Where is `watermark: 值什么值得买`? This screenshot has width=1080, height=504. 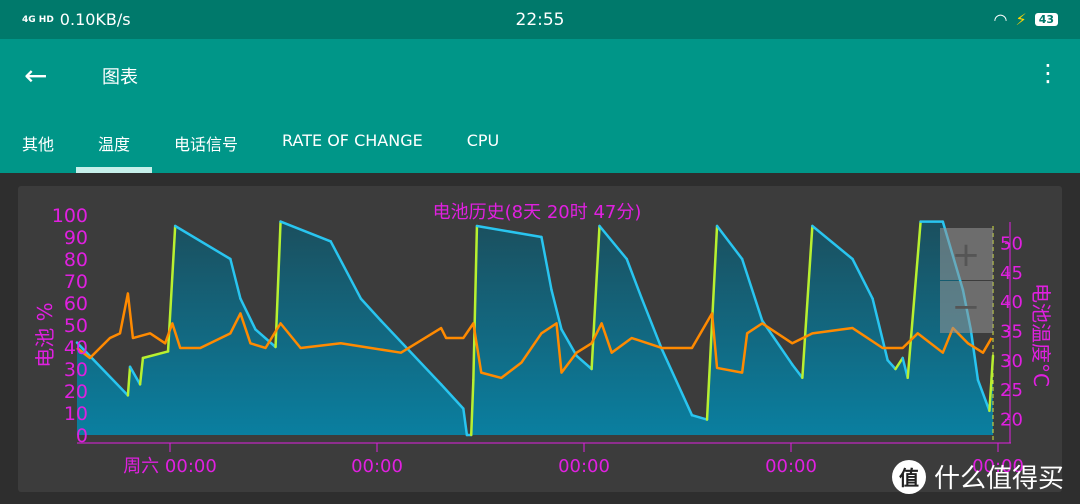 watermark: 值什么值得买 is located at coordinates (977, 476).